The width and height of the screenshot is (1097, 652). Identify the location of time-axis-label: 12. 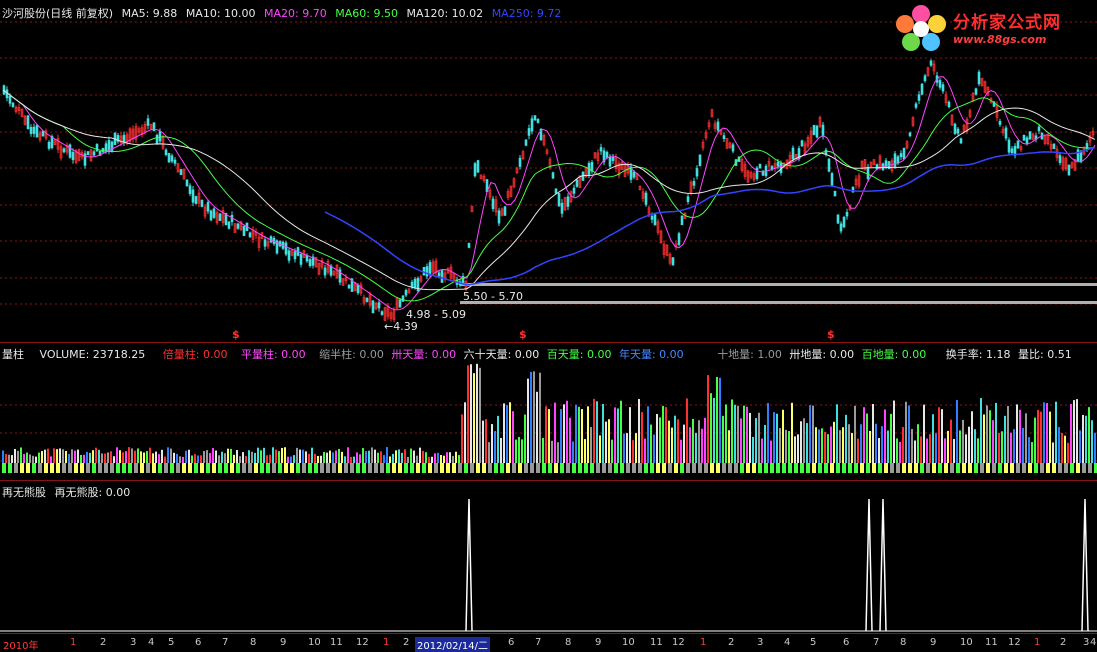
(362, 642).